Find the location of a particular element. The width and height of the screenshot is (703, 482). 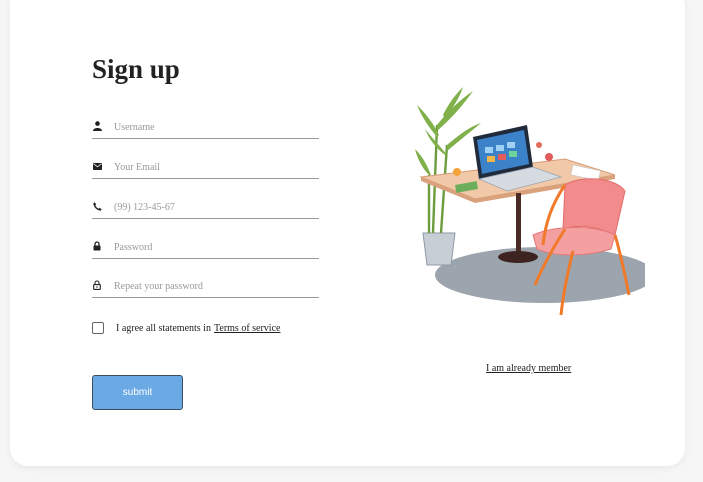

email-input is located at coordinates (214, 167).